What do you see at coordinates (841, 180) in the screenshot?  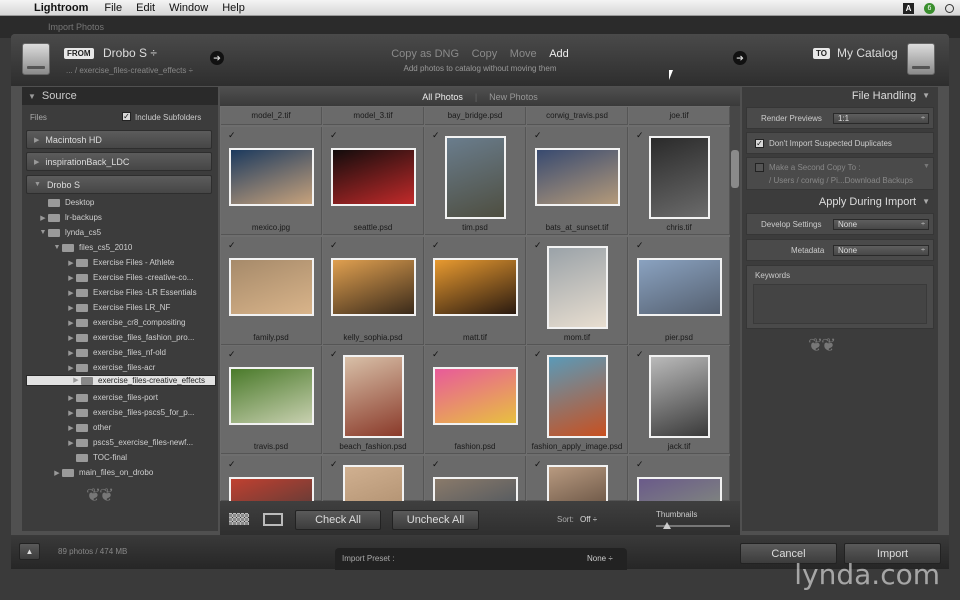 I see `second-copy-path: / Users / corwig / Pi...Download Backups` at bounding box center [841, 180].